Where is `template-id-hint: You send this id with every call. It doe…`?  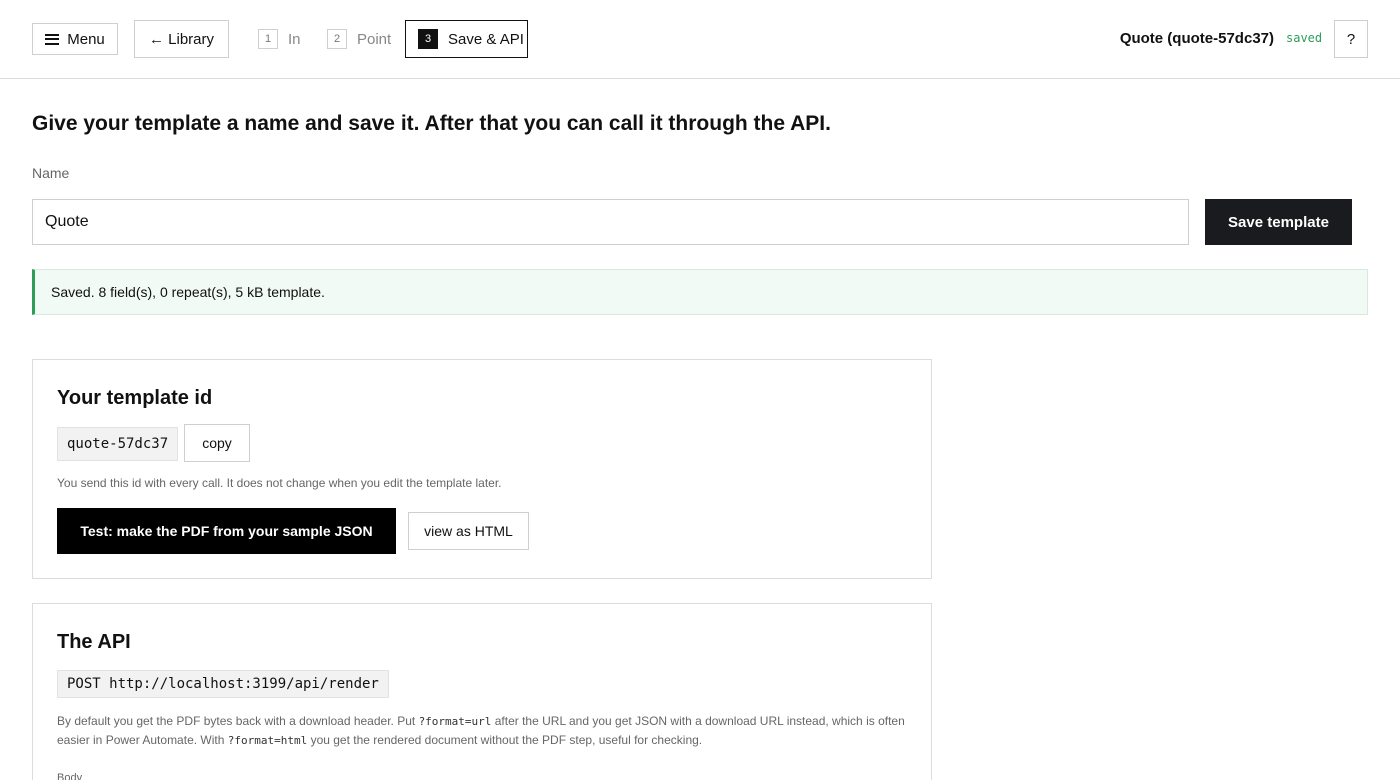
template-id-hint: You send this id with every call. It doe… is located at coordinates (279, 483).